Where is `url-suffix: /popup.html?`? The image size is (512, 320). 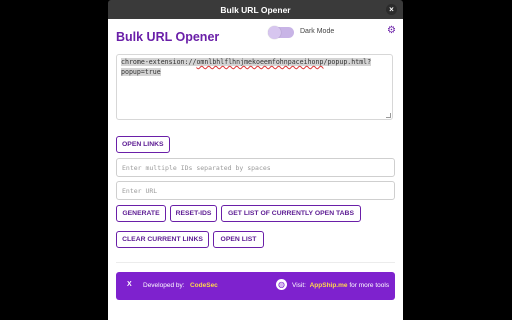
url-suffix: /popup.html? is located at coordinates (347, 62).